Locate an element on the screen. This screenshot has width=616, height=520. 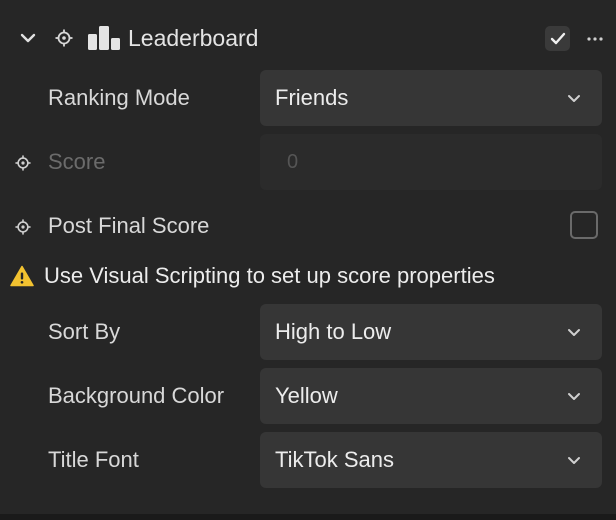
more-options-button is located at coordinates (595, 38).